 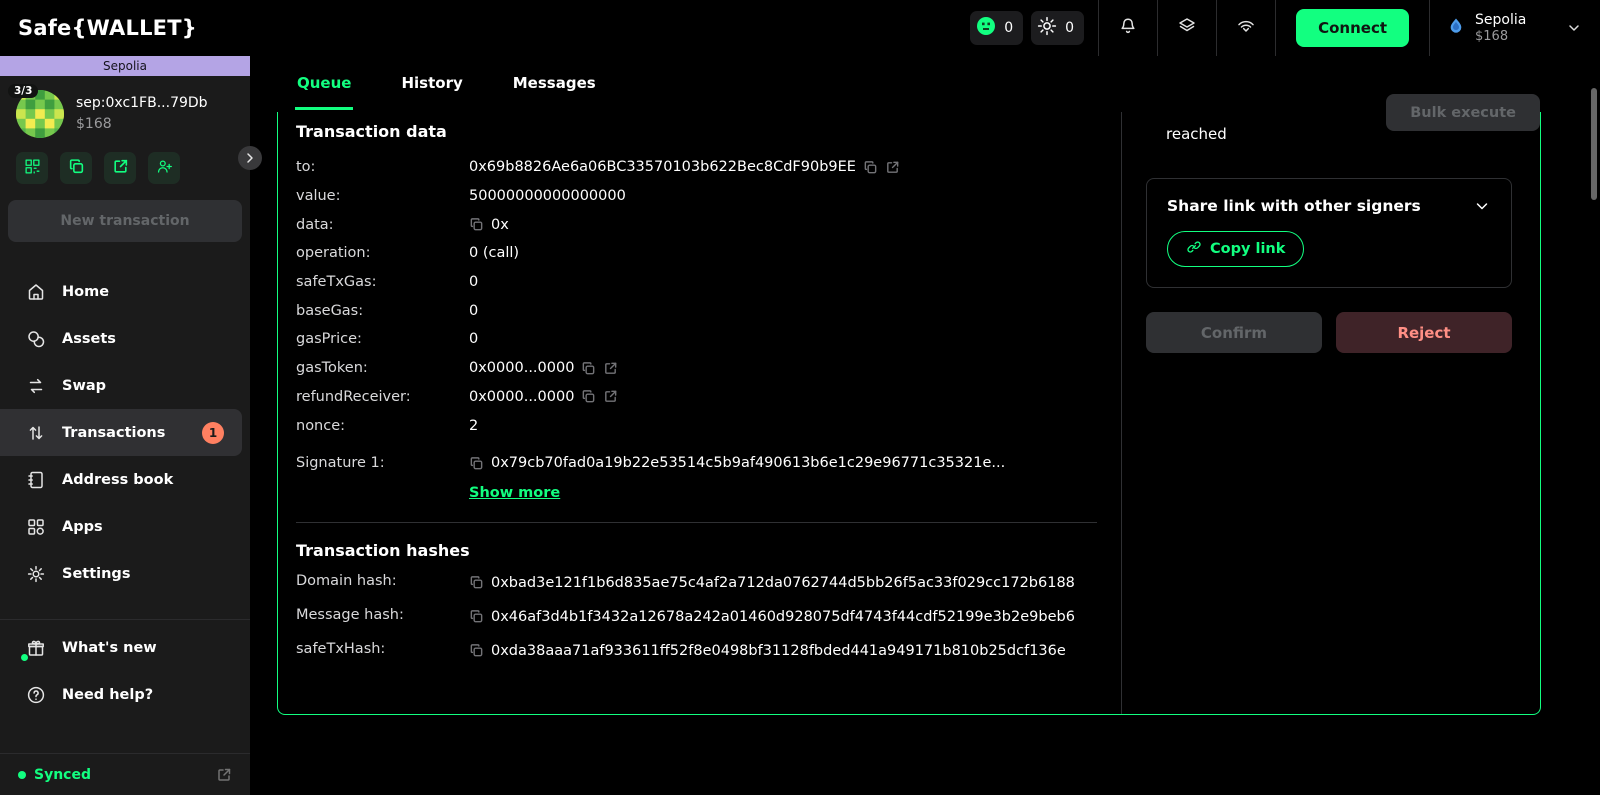 I want to click on copy-address-button, so click(x=76, y=168).